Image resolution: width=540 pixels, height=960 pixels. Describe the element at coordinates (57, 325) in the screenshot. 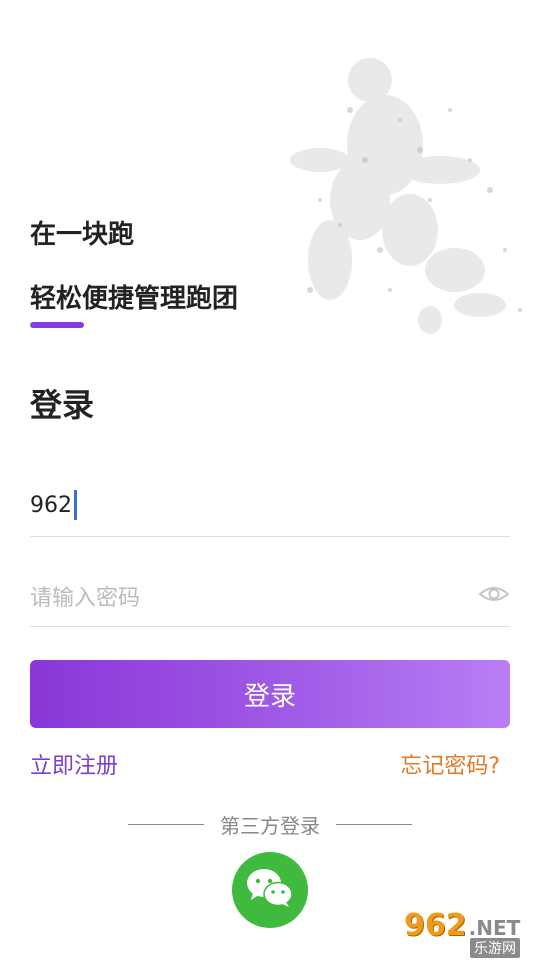

I see `slogan-accent-bar` at that location.